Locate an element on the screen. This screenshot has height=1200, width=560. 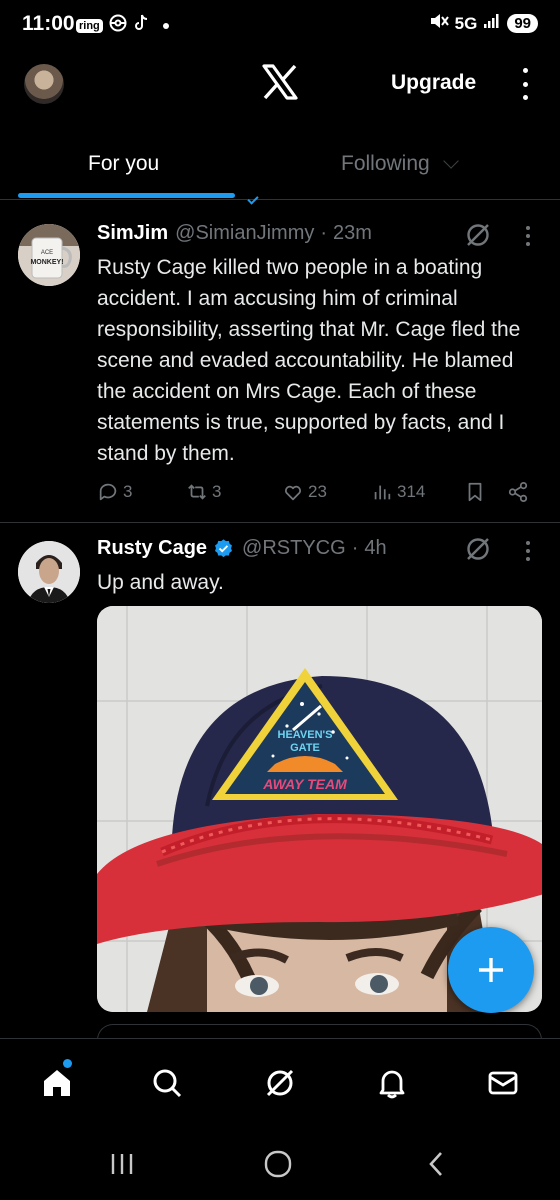
share-button is located at coordinates (518, 492).